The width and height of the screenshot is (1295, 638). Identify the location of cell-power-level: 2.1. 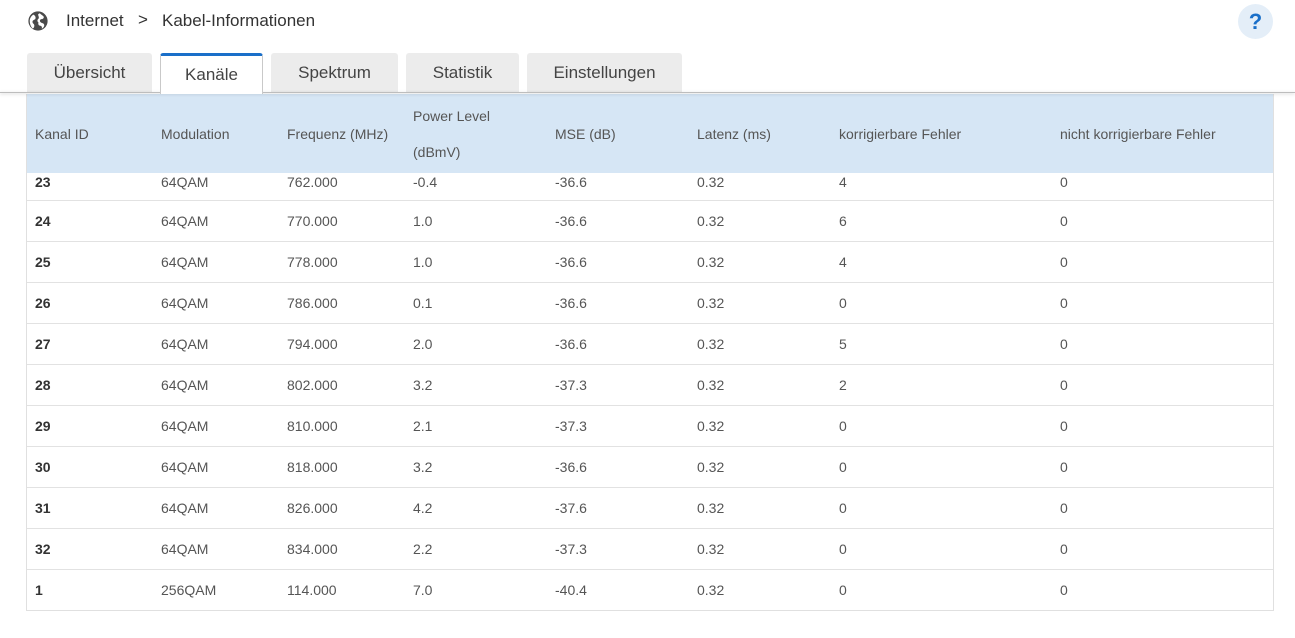
(423, 425).